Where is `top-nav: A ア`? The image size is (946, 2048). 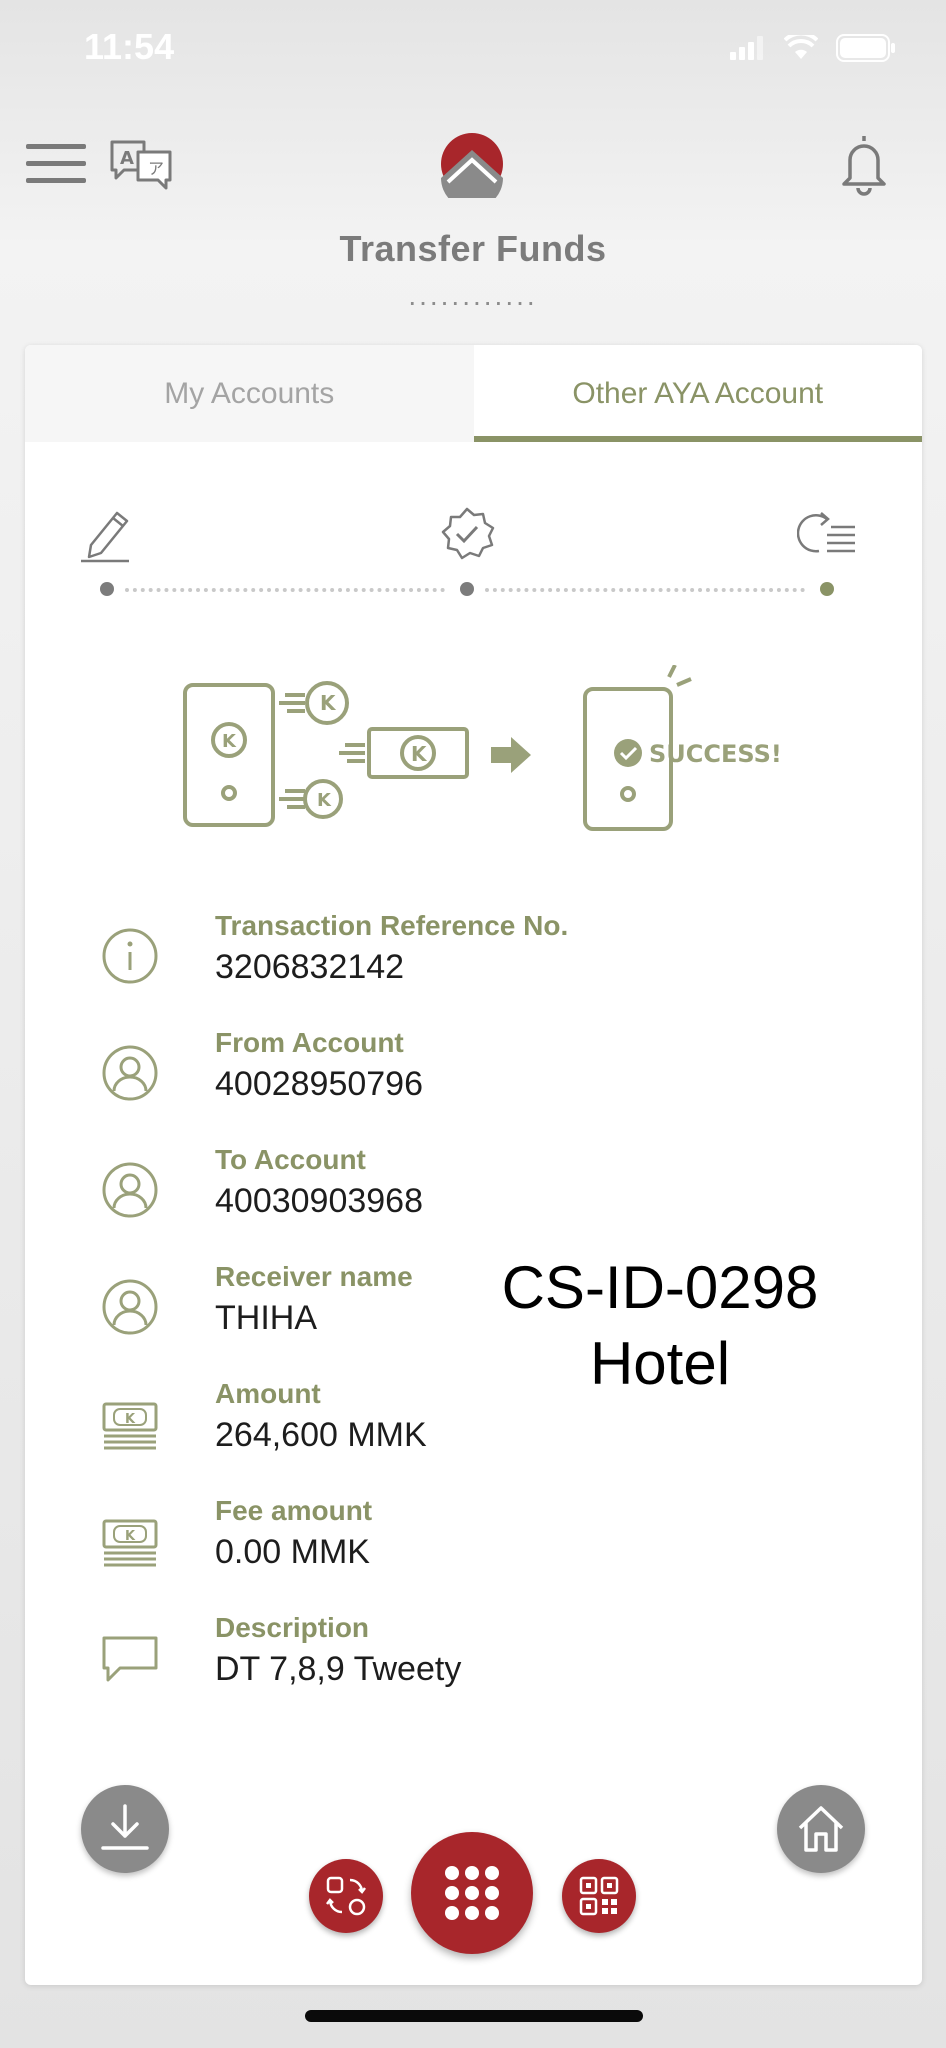
top-nav: A ア is located at coordinates (473, 170).